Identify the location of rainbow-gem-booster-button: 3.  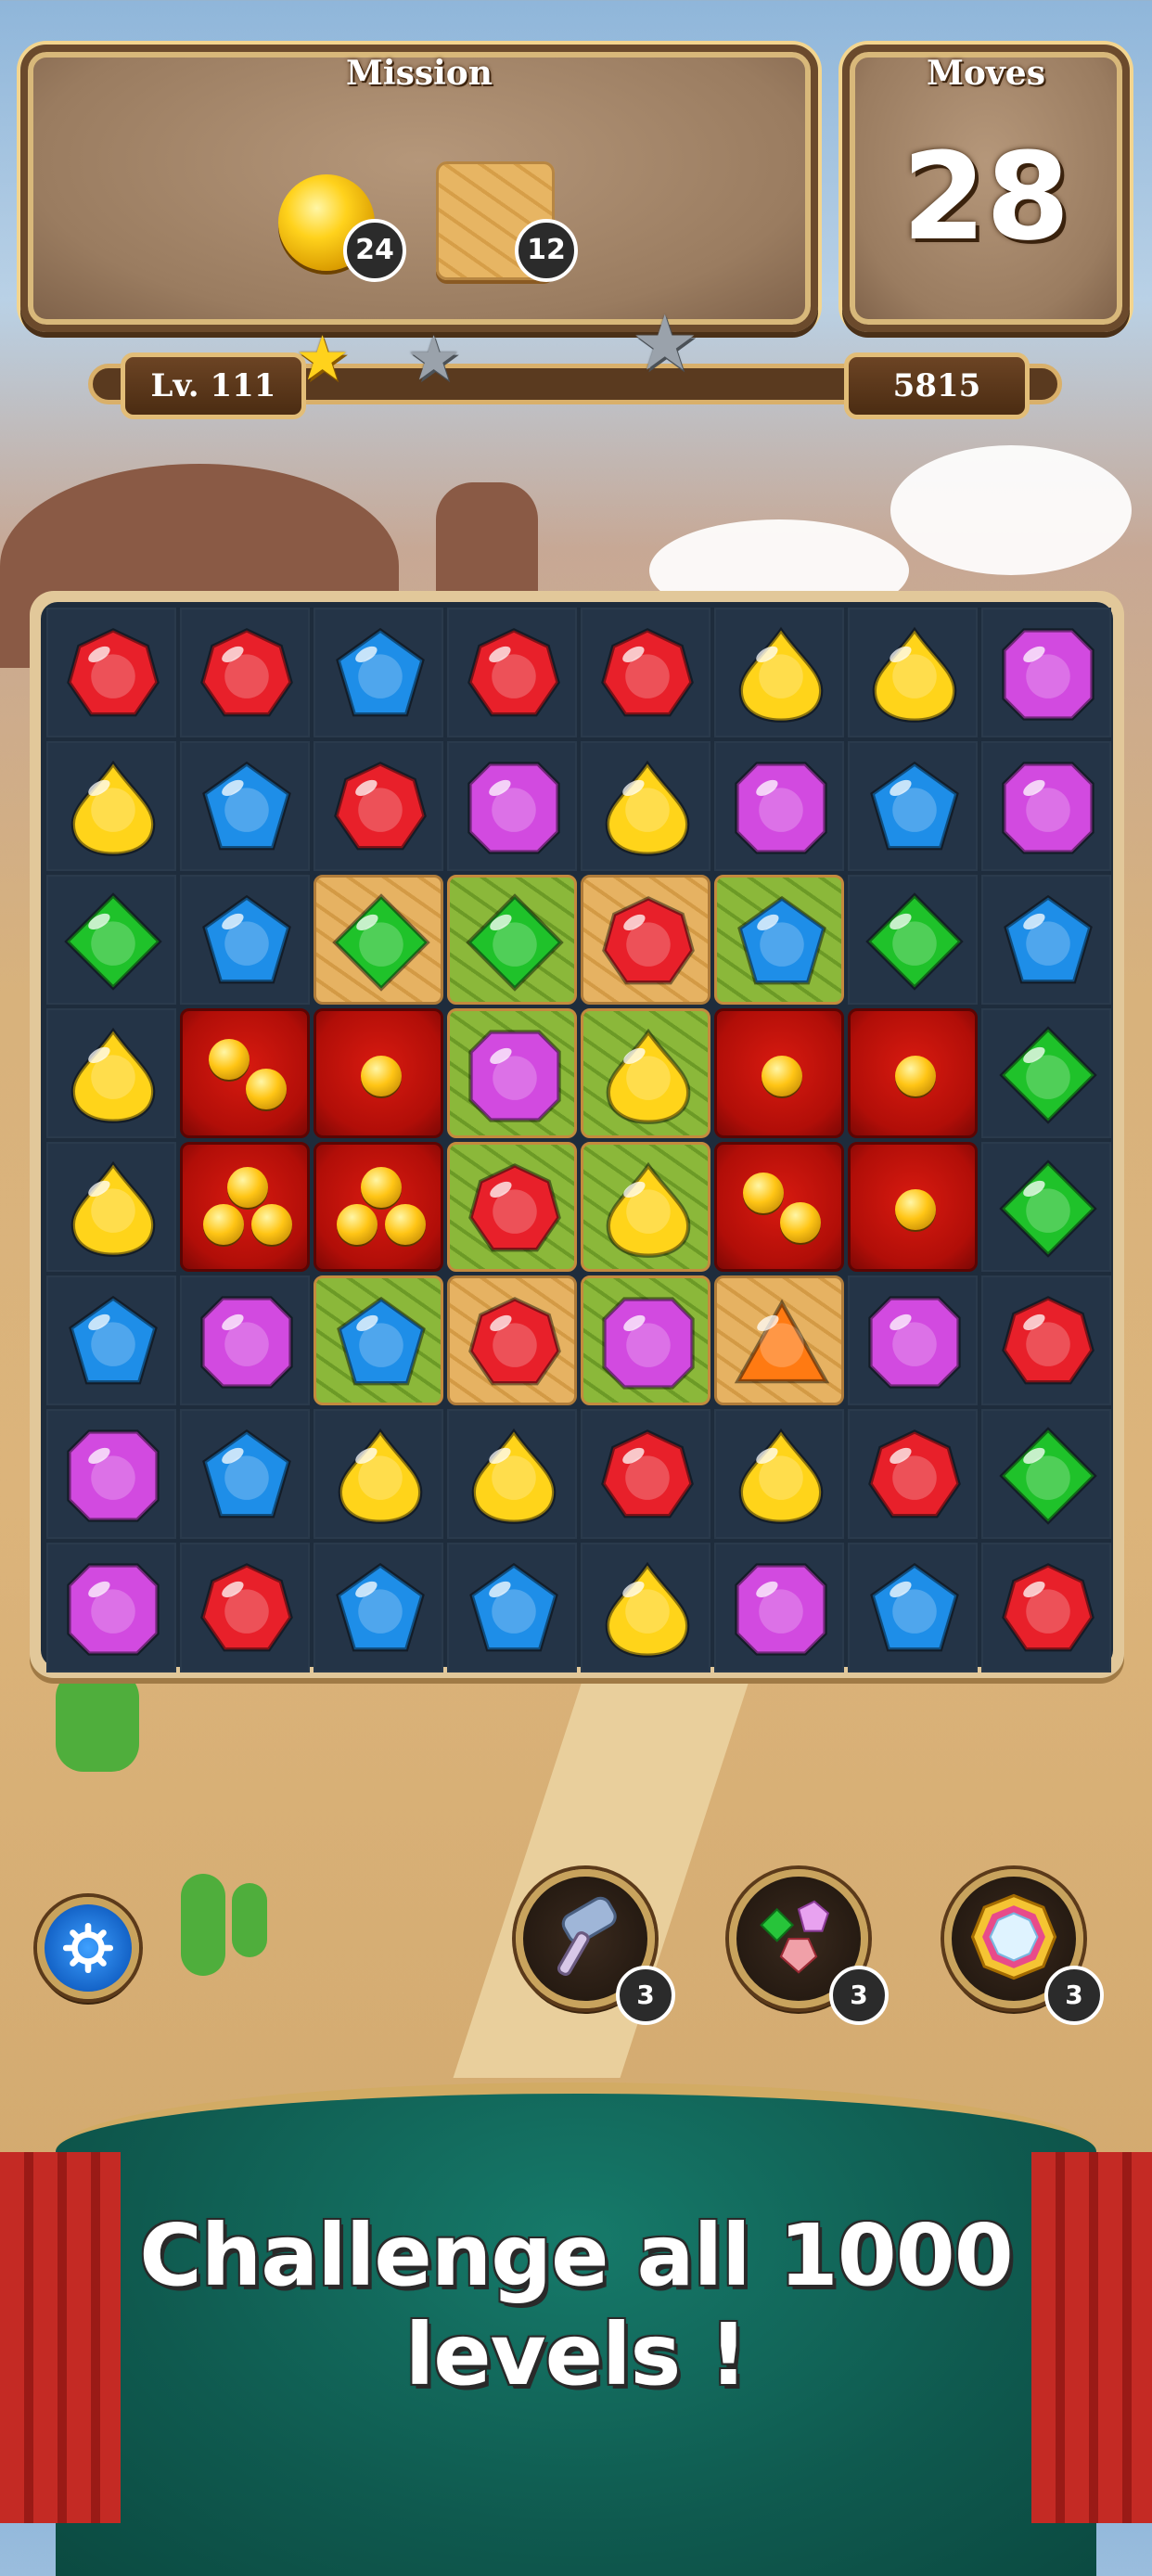
(1024, 1947).